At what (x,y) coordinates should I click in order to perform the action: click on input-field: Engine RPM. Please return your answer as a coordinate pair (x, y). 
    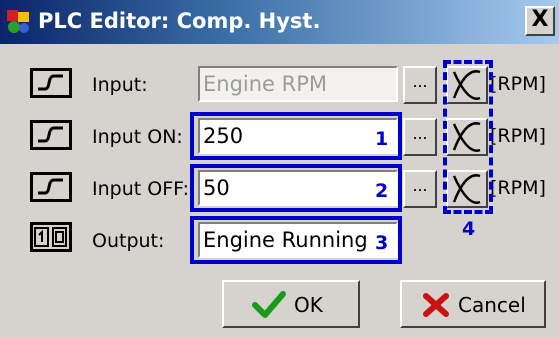
    Looking at the image, I should click on (298, 84).